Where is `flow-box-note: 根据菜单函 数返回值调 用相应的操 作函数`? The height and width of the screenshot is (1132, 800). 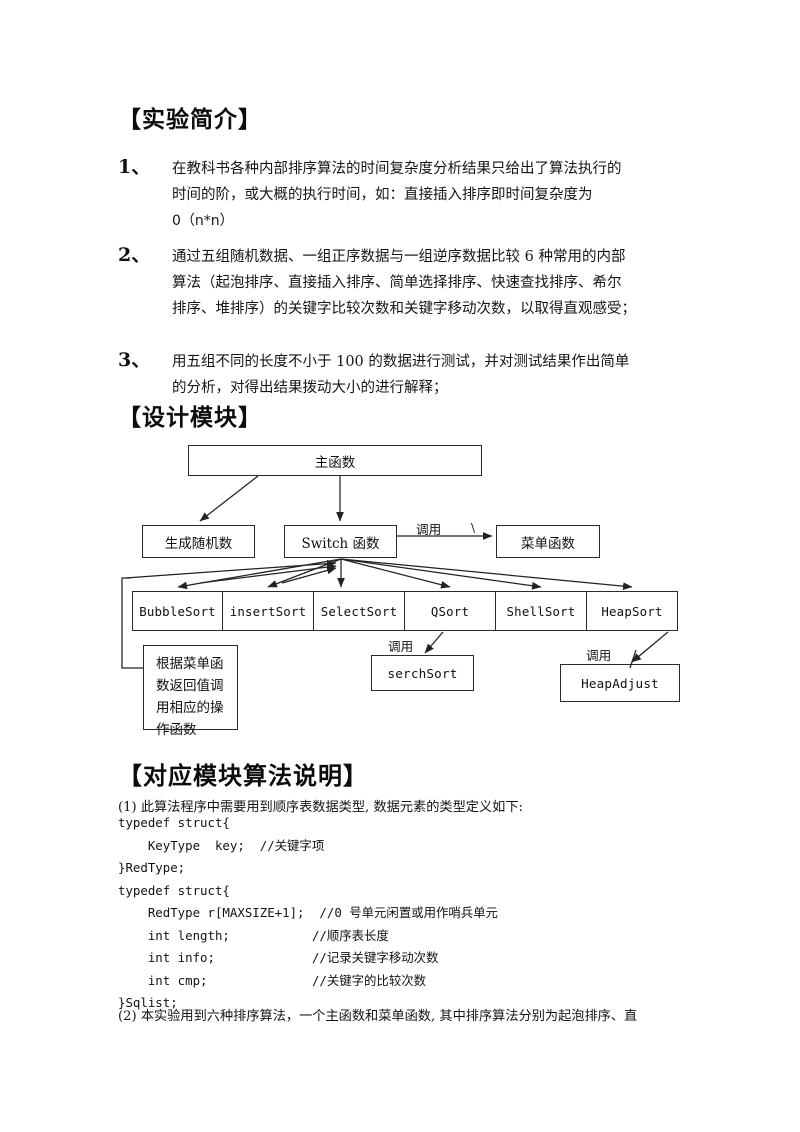 flow-box-note: 根据菜单函 数返回值调 用相应的操 作函数 is located at coordinates (190, 691).